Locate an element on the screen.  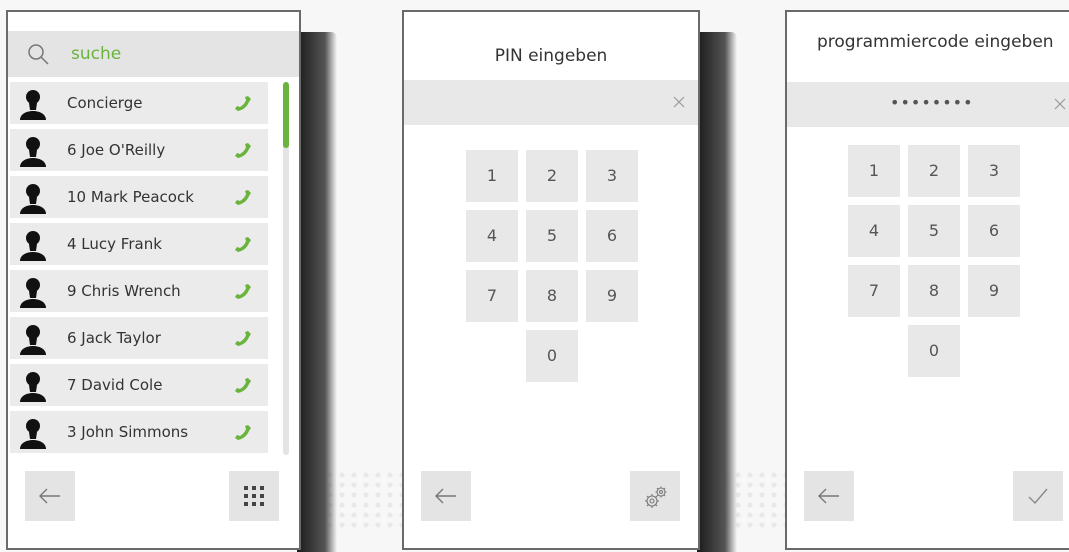
contact-row: 7 David Cole is located at coordinates (139, 385).